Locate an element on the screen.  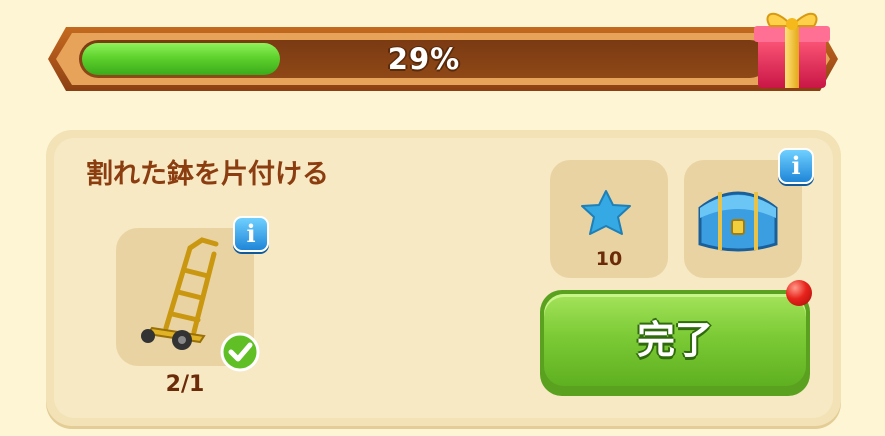
reward-amount: 10 is located at coordinates (609, 259).